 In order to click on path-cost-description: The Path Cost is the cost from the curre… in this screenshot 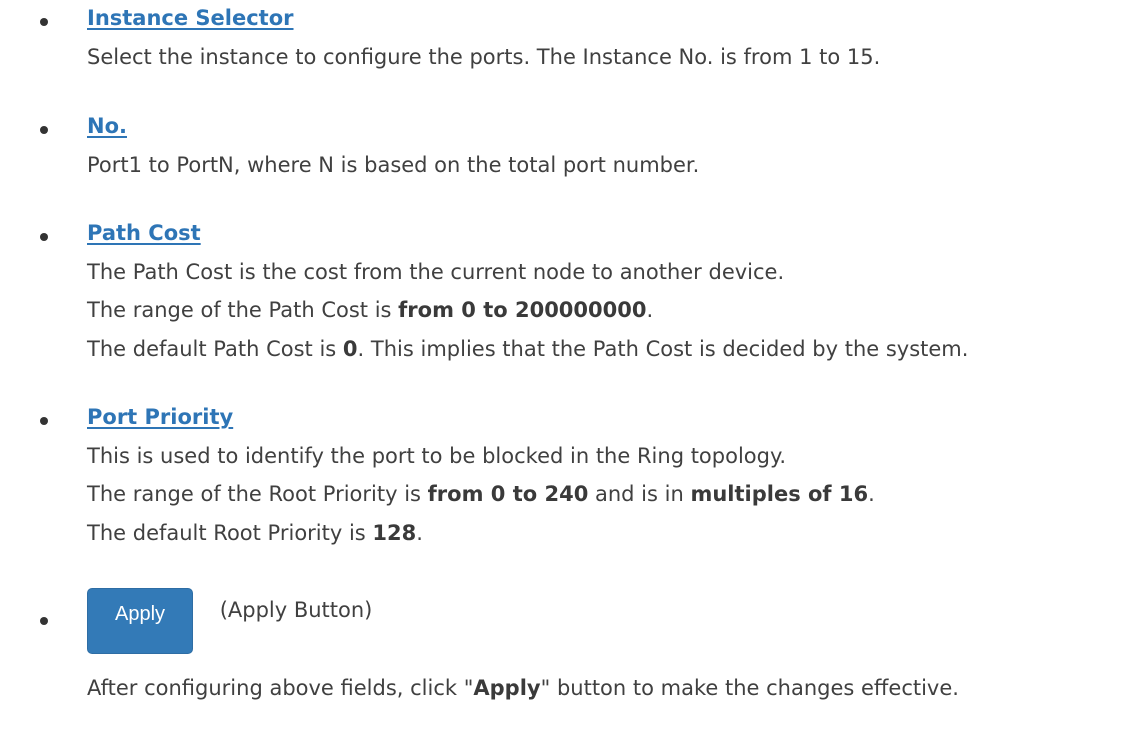, I will do `click(436, 271)`.